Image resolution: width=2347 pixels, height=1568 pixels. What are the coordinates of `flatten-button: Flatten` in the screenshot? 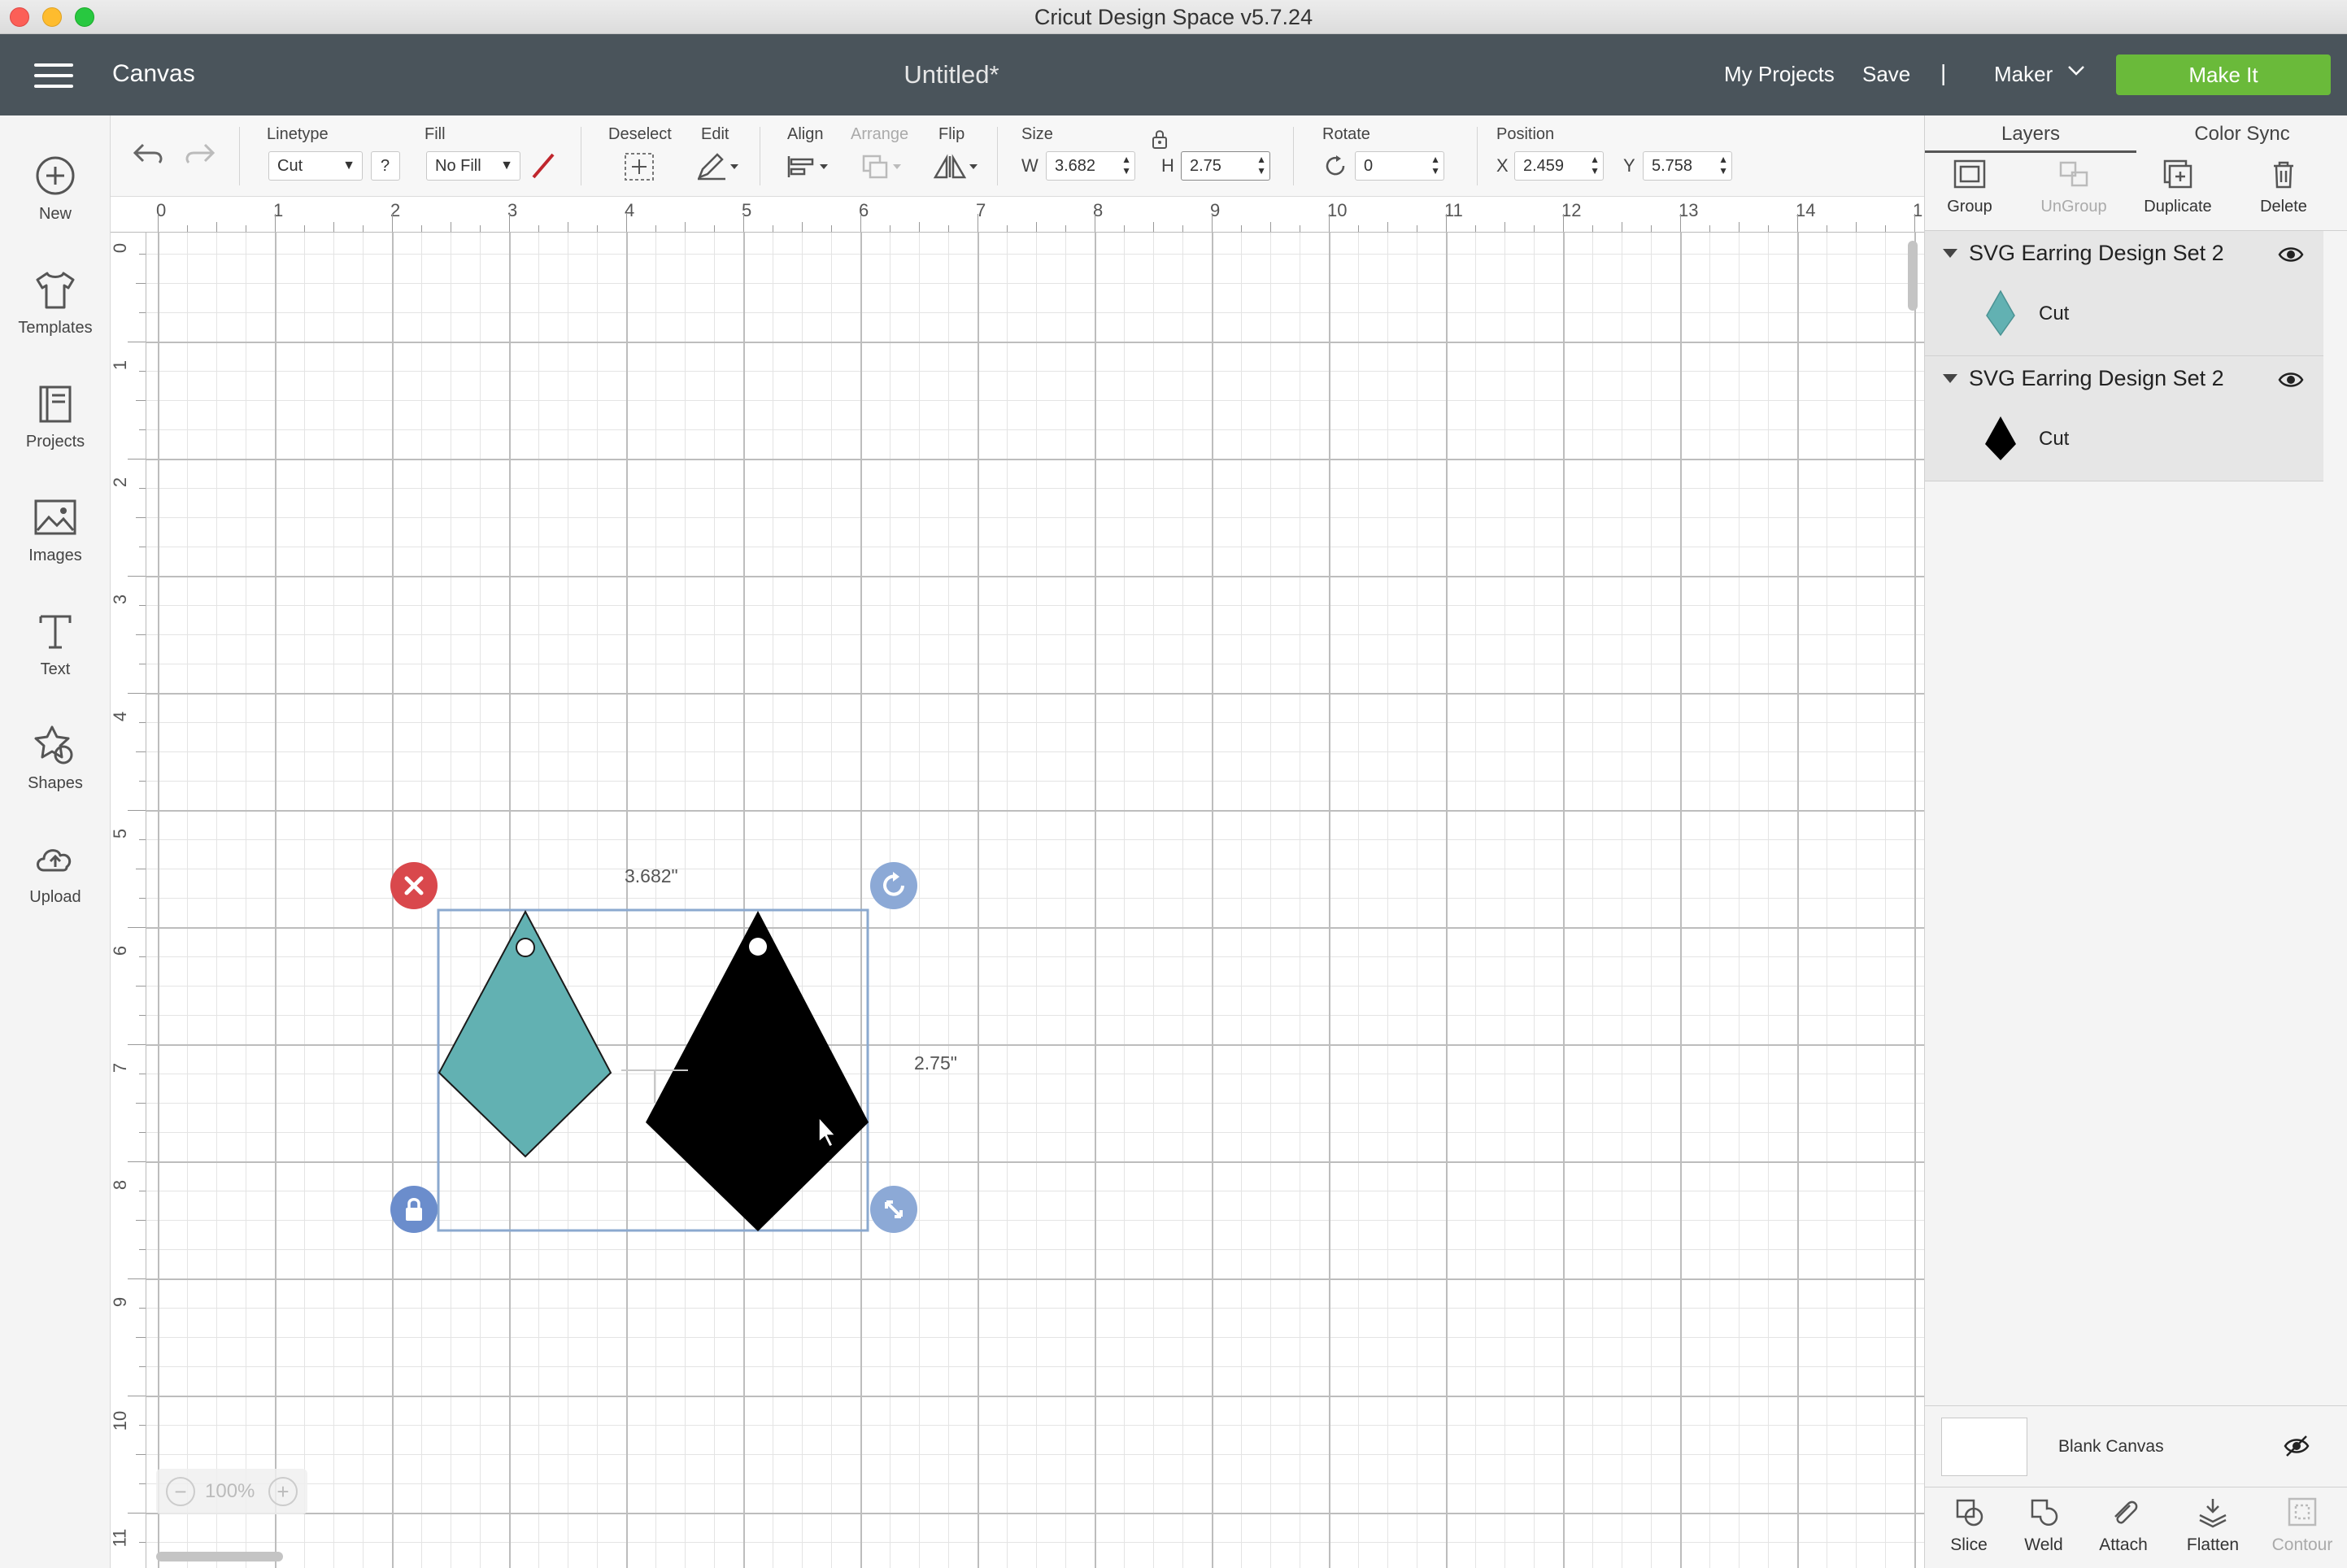 It's located at (2213, 1525).